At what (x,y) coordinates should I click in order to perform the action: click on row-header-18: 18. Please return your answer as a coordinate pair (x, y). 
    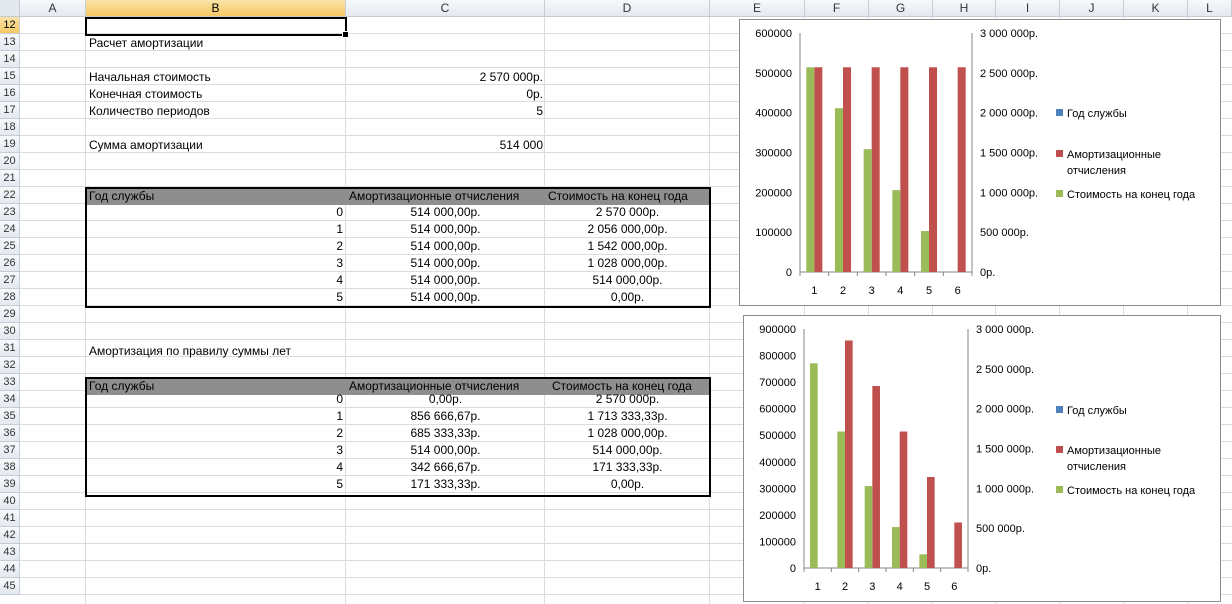
    Looking at the image, I should click on (10, 127).